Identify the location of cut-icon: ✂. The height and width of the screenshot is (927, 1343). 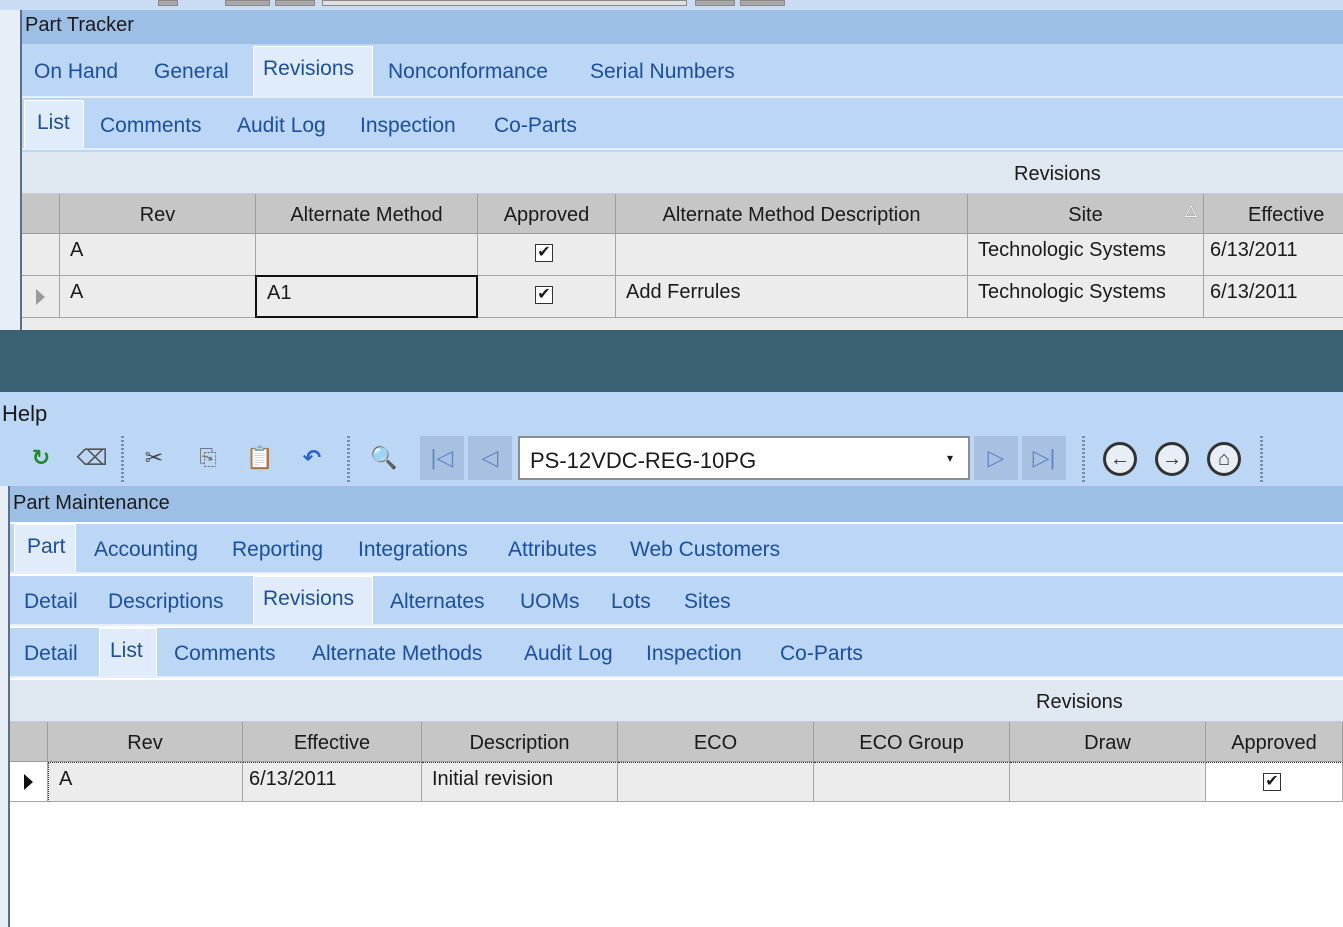
(154, 458).